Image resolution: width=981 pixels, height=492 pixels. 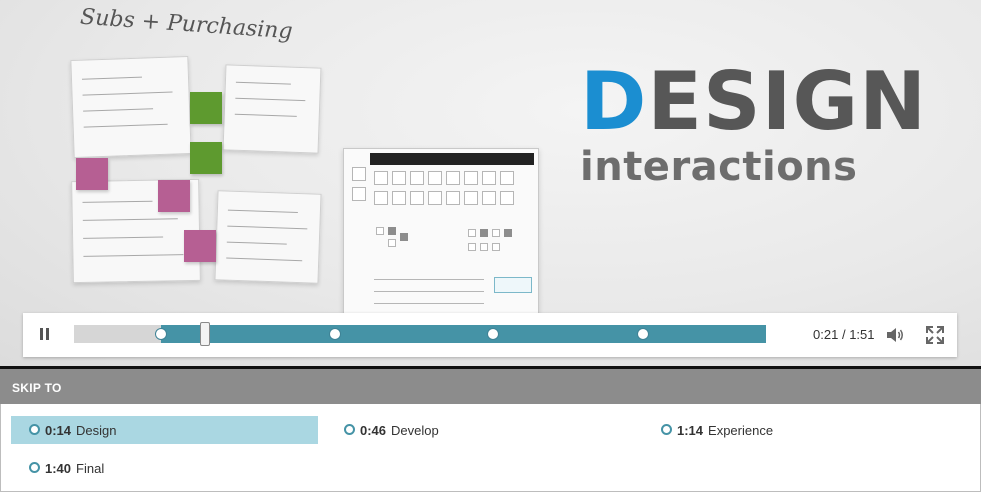 I want to click on chapter-label: Design, so click(x=96, y=430).